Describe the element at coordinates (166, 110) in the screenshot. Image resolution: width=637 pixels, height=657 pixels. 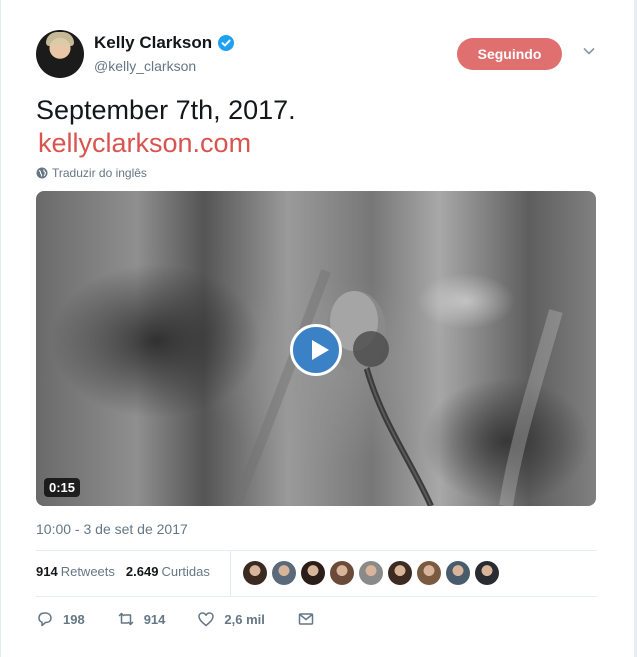
I see `tweet-text: September 7th, 2017.` at that location.